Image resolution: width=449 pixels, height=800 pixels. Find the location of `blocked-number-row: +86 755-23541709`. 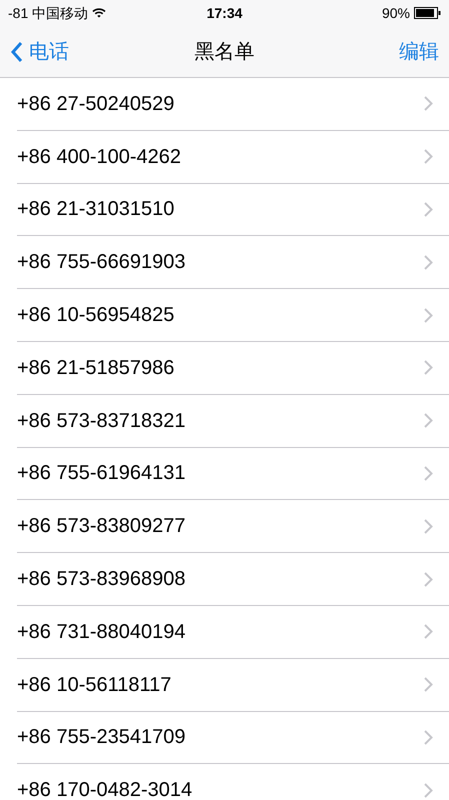

blocked-number-row: +86 755-23541709 is located at coordinates (233, 738).